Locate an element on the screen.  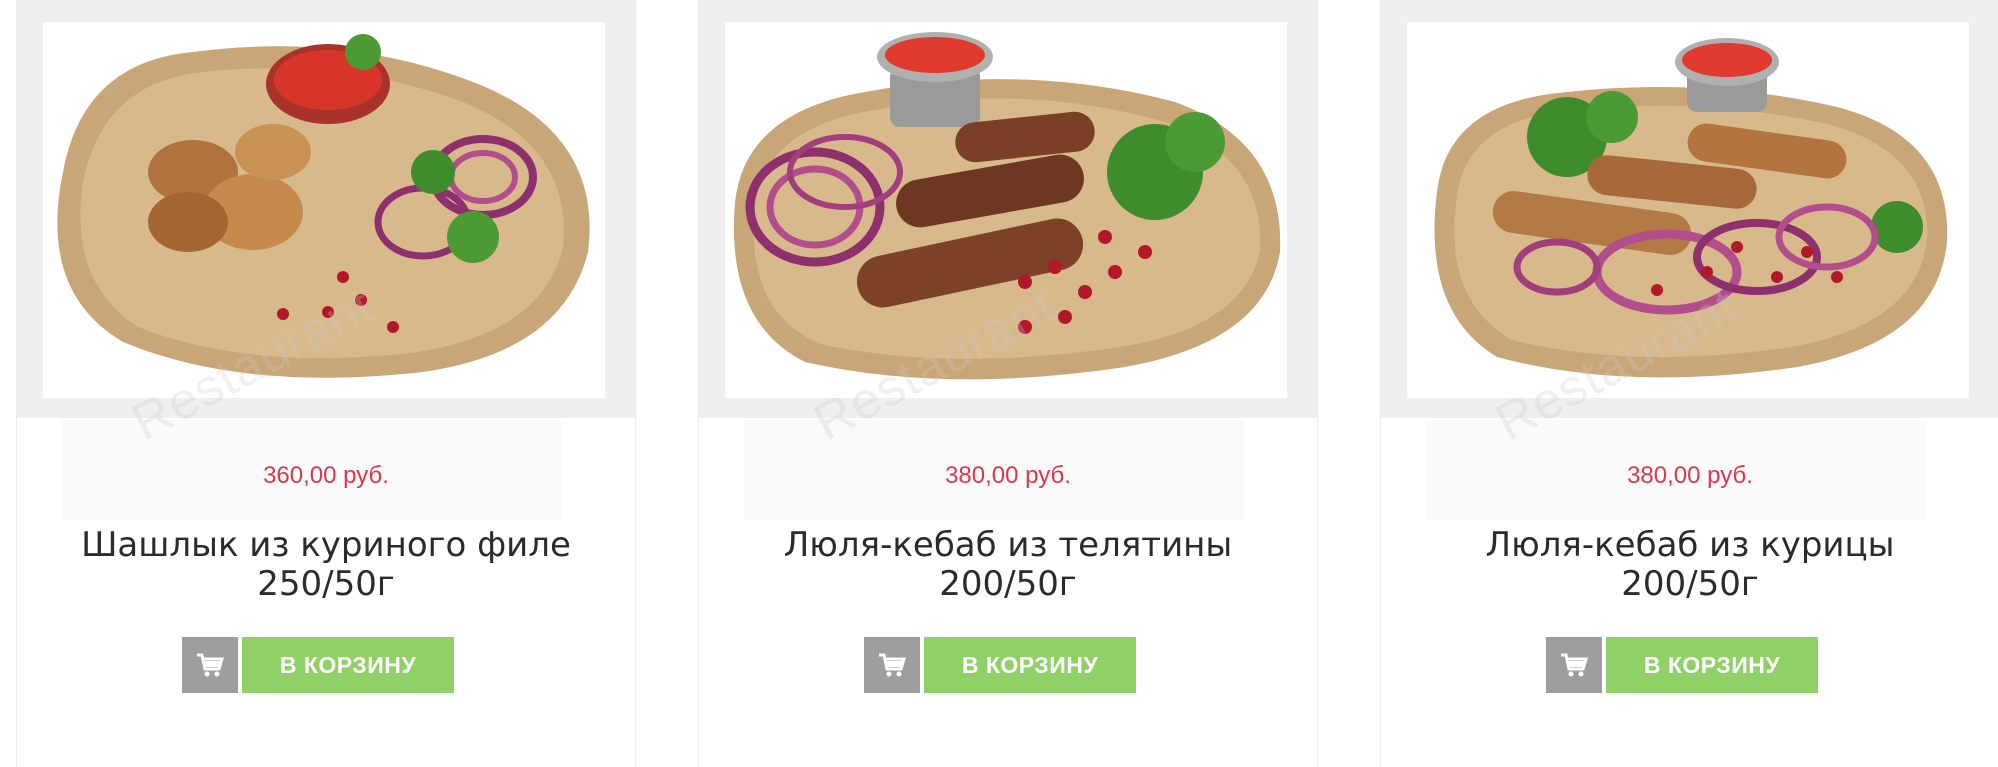
product-title-line1: Люля-кебаб из курицы is located at coordinates (1690, 545).